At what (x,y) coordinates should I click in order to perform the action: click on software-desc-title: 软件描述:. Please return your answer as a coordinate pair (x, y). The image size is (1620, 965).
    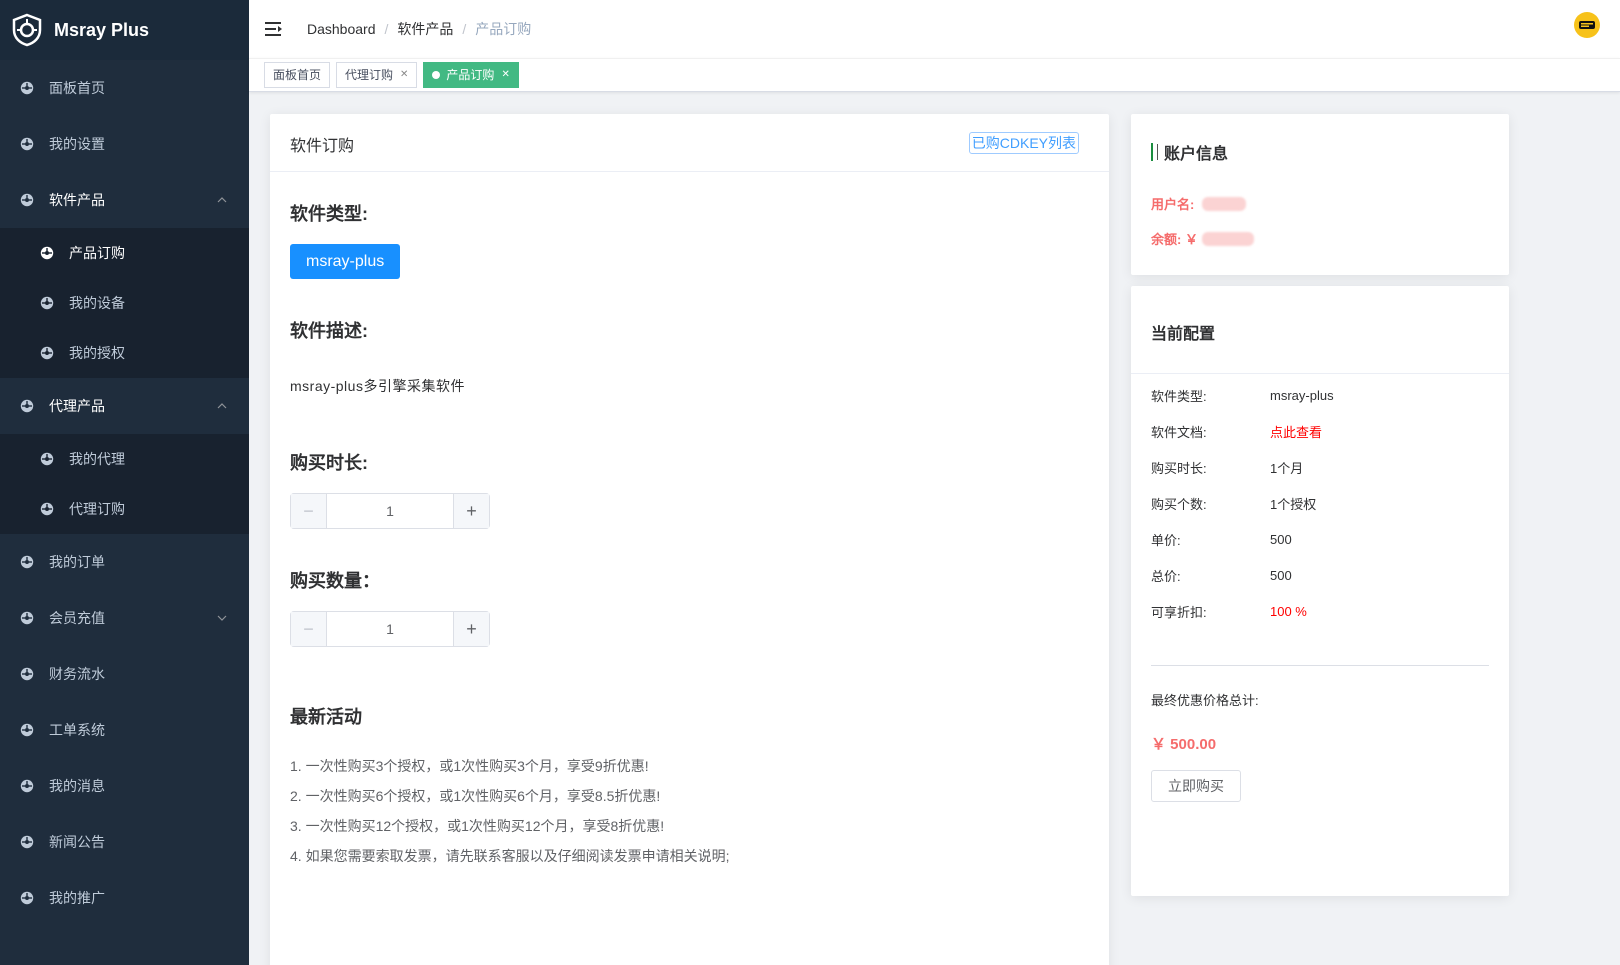
    Looking at the image, I should click on (329, 331).